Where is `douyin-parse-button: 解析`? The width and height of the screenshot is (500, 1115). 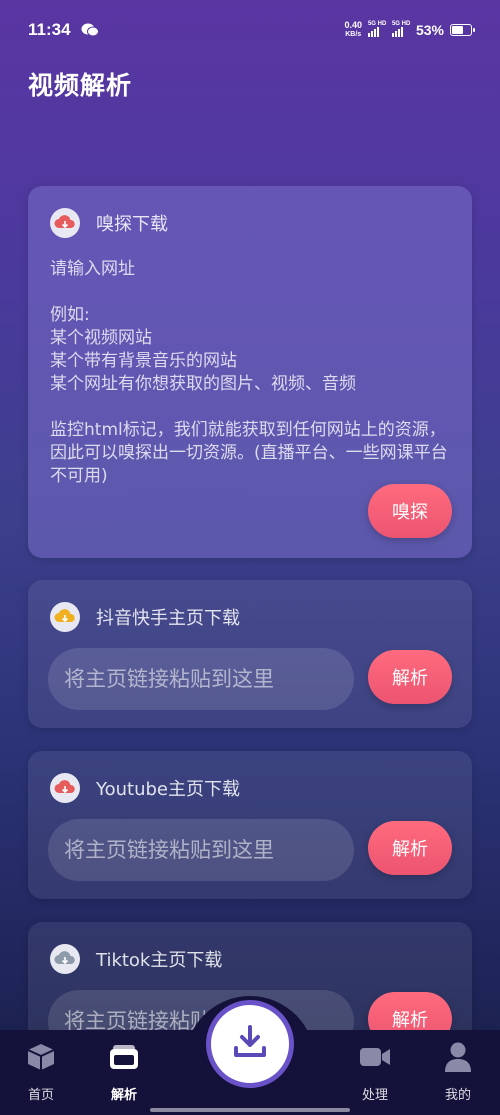
douyin-parse-button: 解析 is located at coordinates (410, 677).